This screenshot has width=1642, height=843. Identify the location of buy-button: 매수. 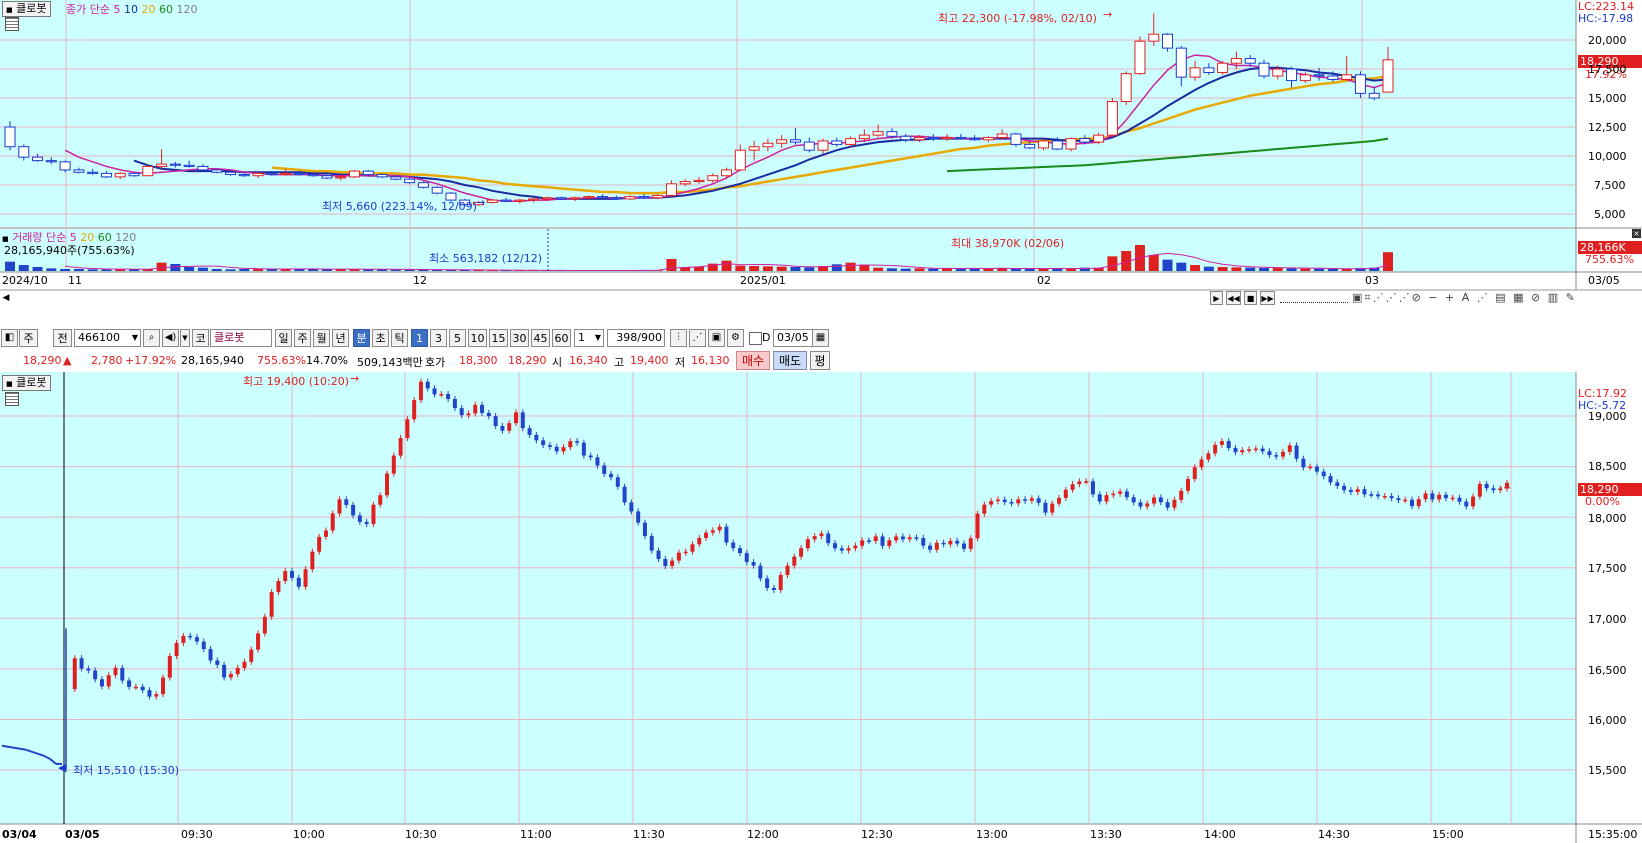
(753, 360).